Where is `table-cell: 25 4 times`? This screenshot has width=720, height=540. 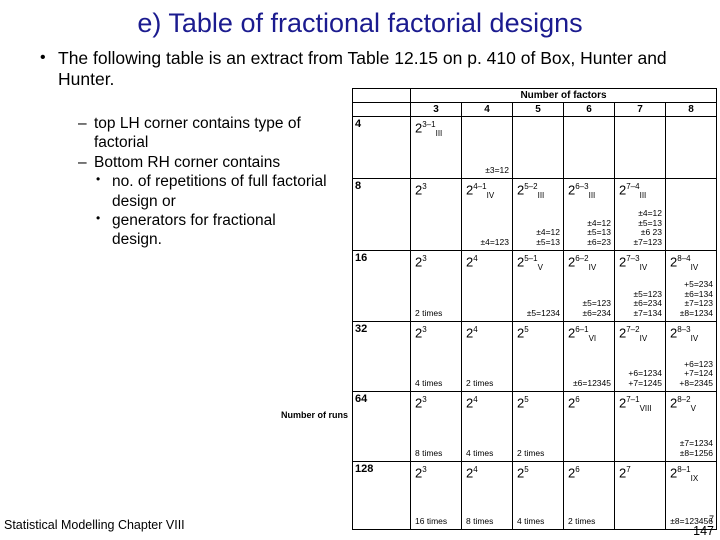 table-cell: 25 4 times is located at coordinates (538, 495).